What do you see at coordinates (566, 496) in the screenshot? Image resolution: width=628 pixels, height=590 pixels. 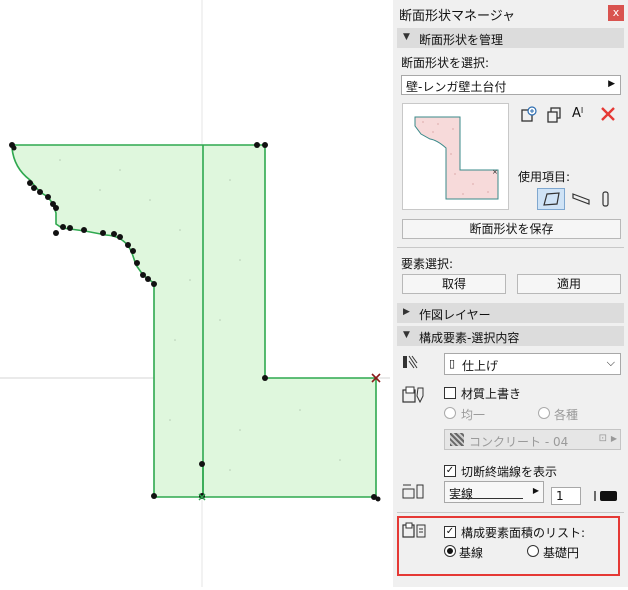 I see `pen-number-field: 1` at bounding box center [566, 496].